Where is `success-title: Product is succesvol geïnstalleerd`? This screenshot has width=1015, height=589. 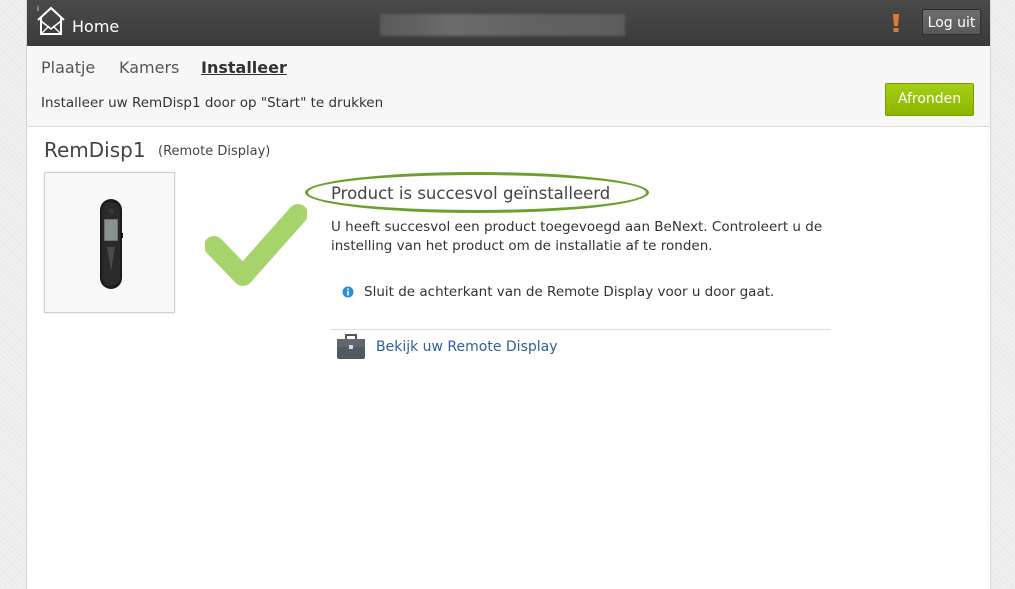 success-title: Product is succesvol geïnstalleerd is located at coordinates (471, 193).